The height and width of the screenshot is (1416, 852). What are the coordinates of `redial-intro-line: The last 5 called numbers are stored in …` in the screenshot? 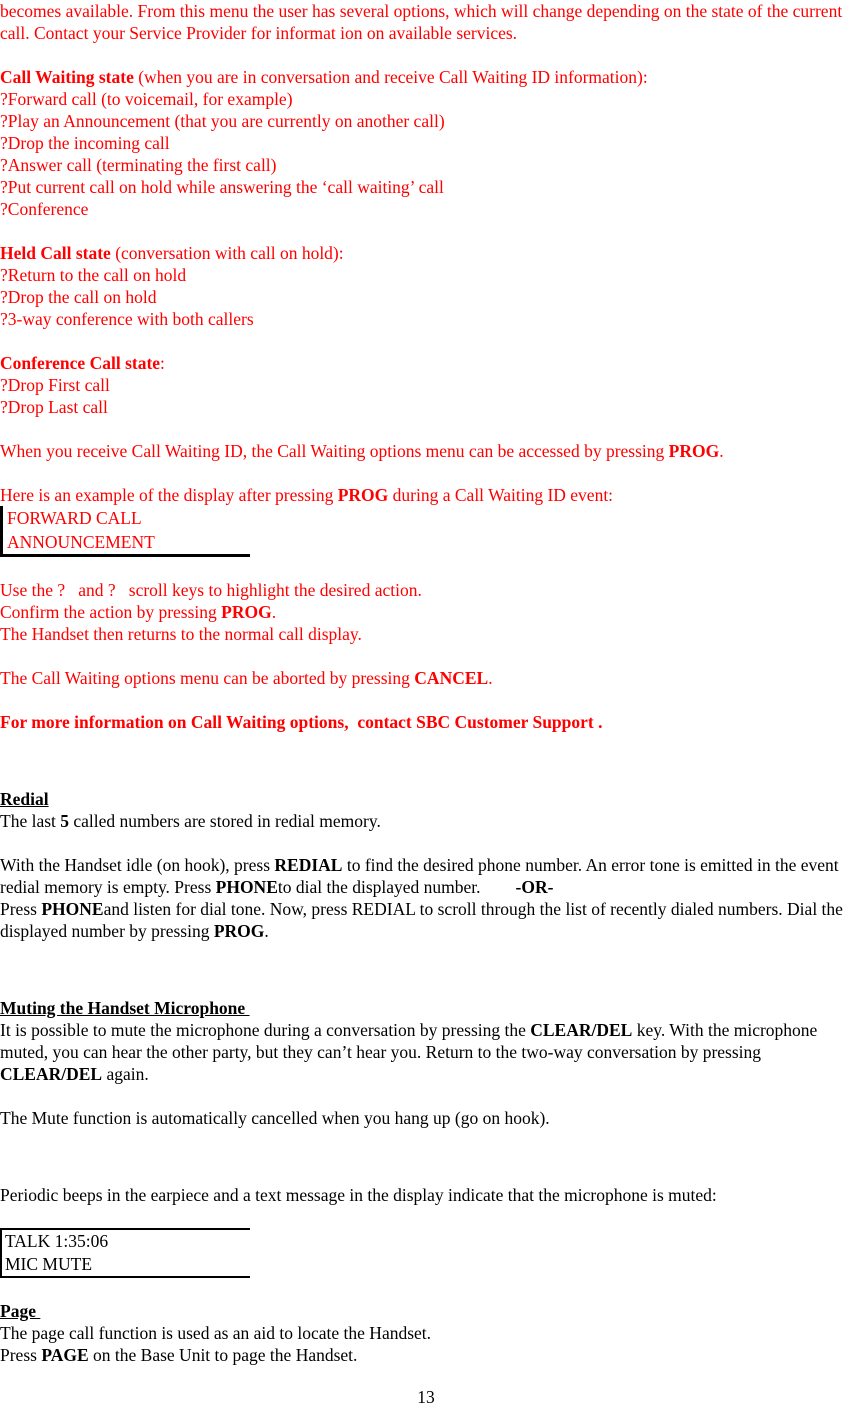 It's located at (426, 821).